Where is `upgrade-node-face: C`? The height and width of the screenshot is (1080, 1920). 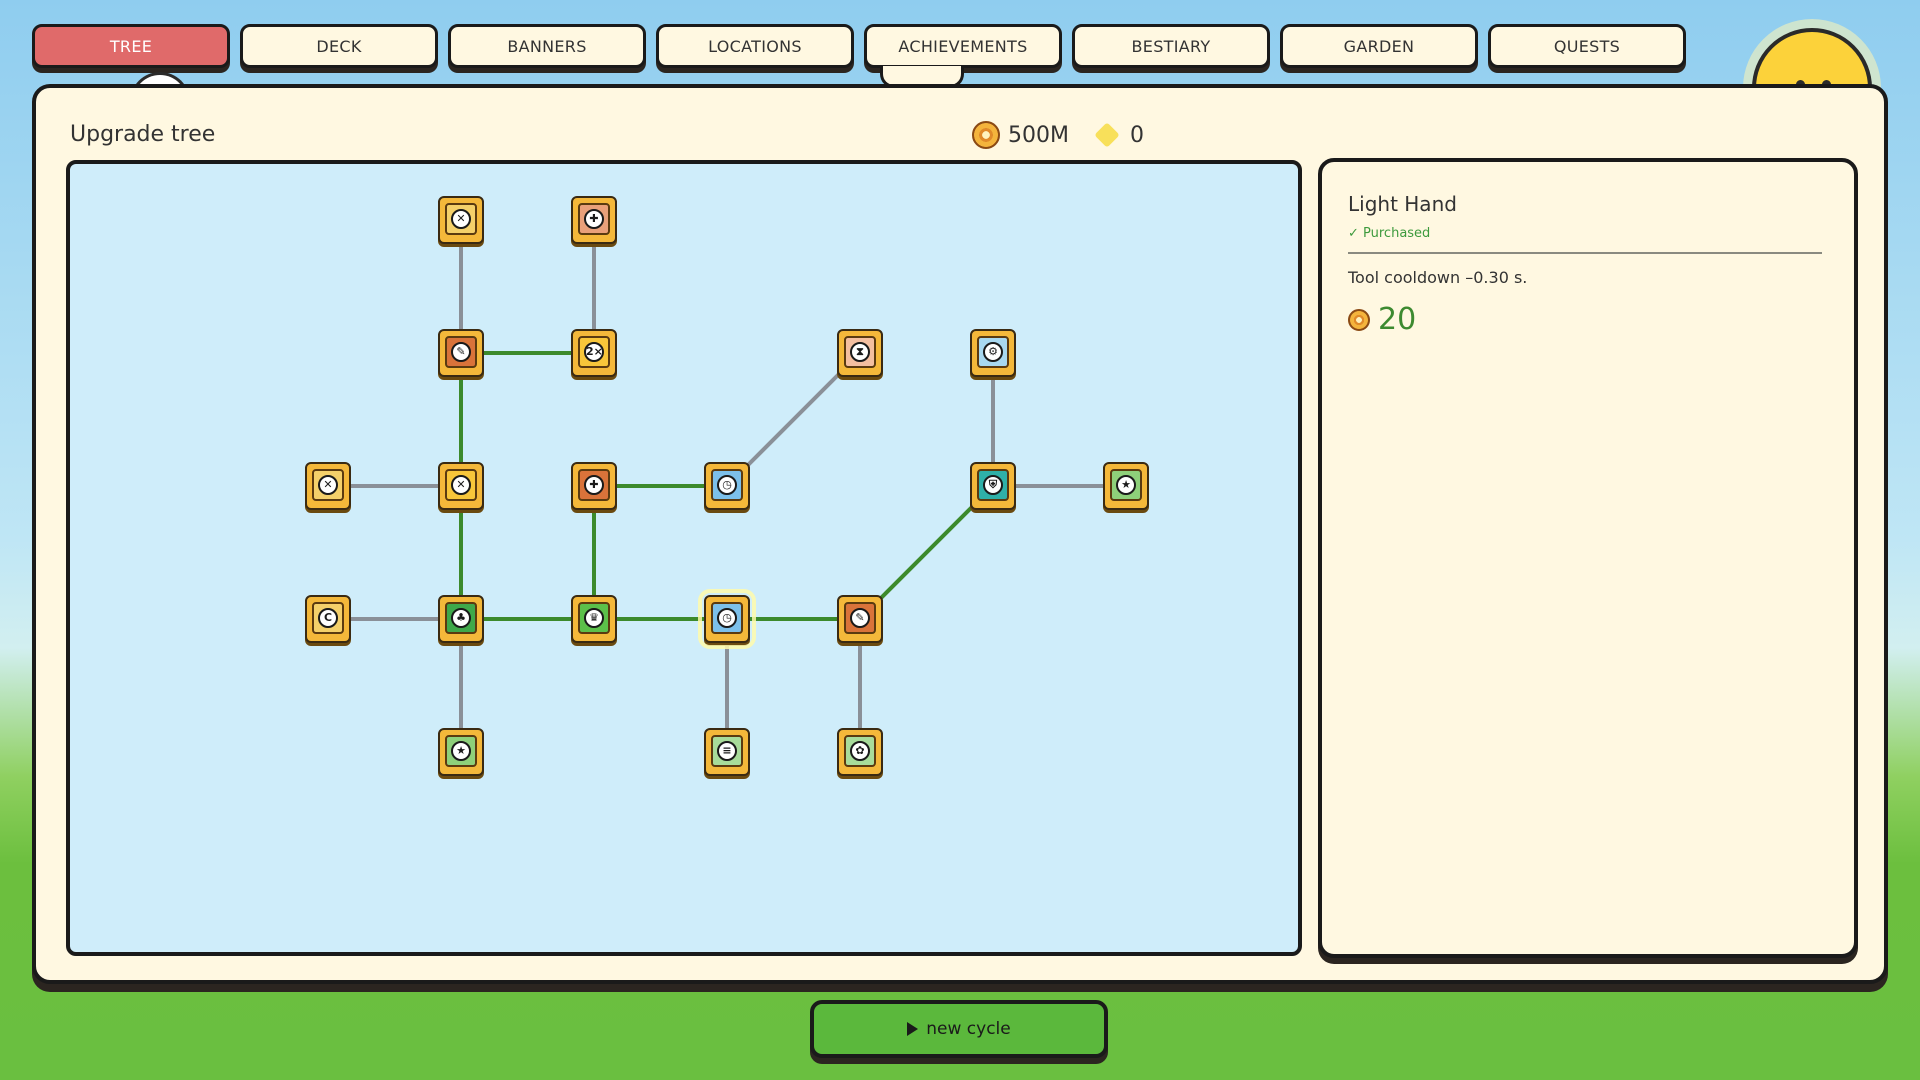
upgrade-node-face: C is located at coordinates (328, 618).